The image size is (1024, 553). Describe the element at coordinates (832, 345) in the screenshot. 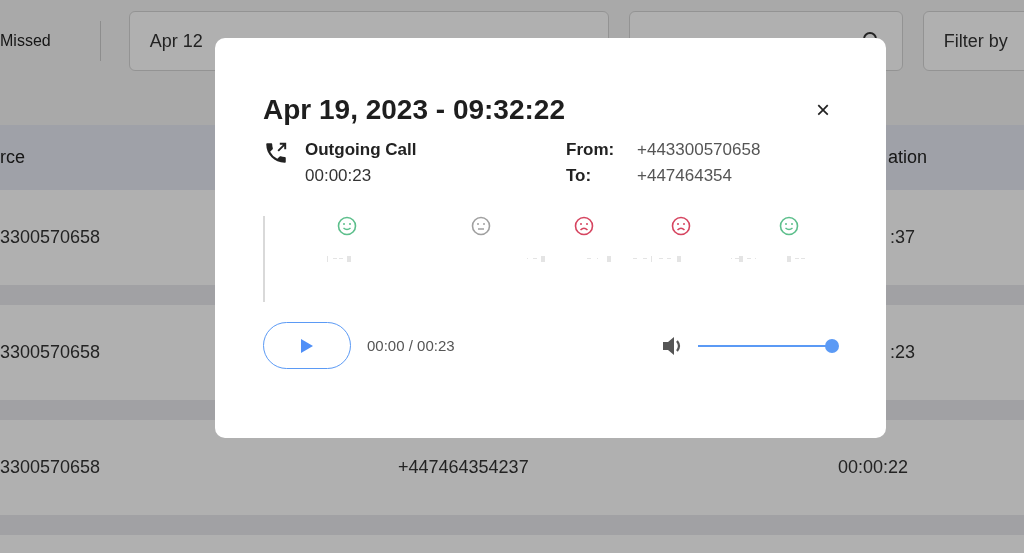

I see `volume-thumb` at that location.